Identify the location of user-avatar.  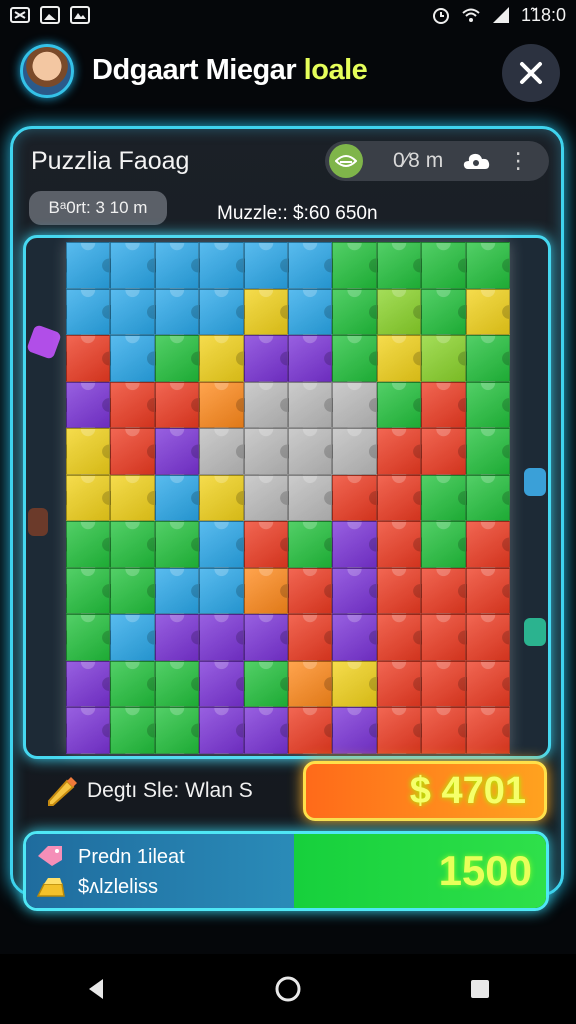
(47, 71).